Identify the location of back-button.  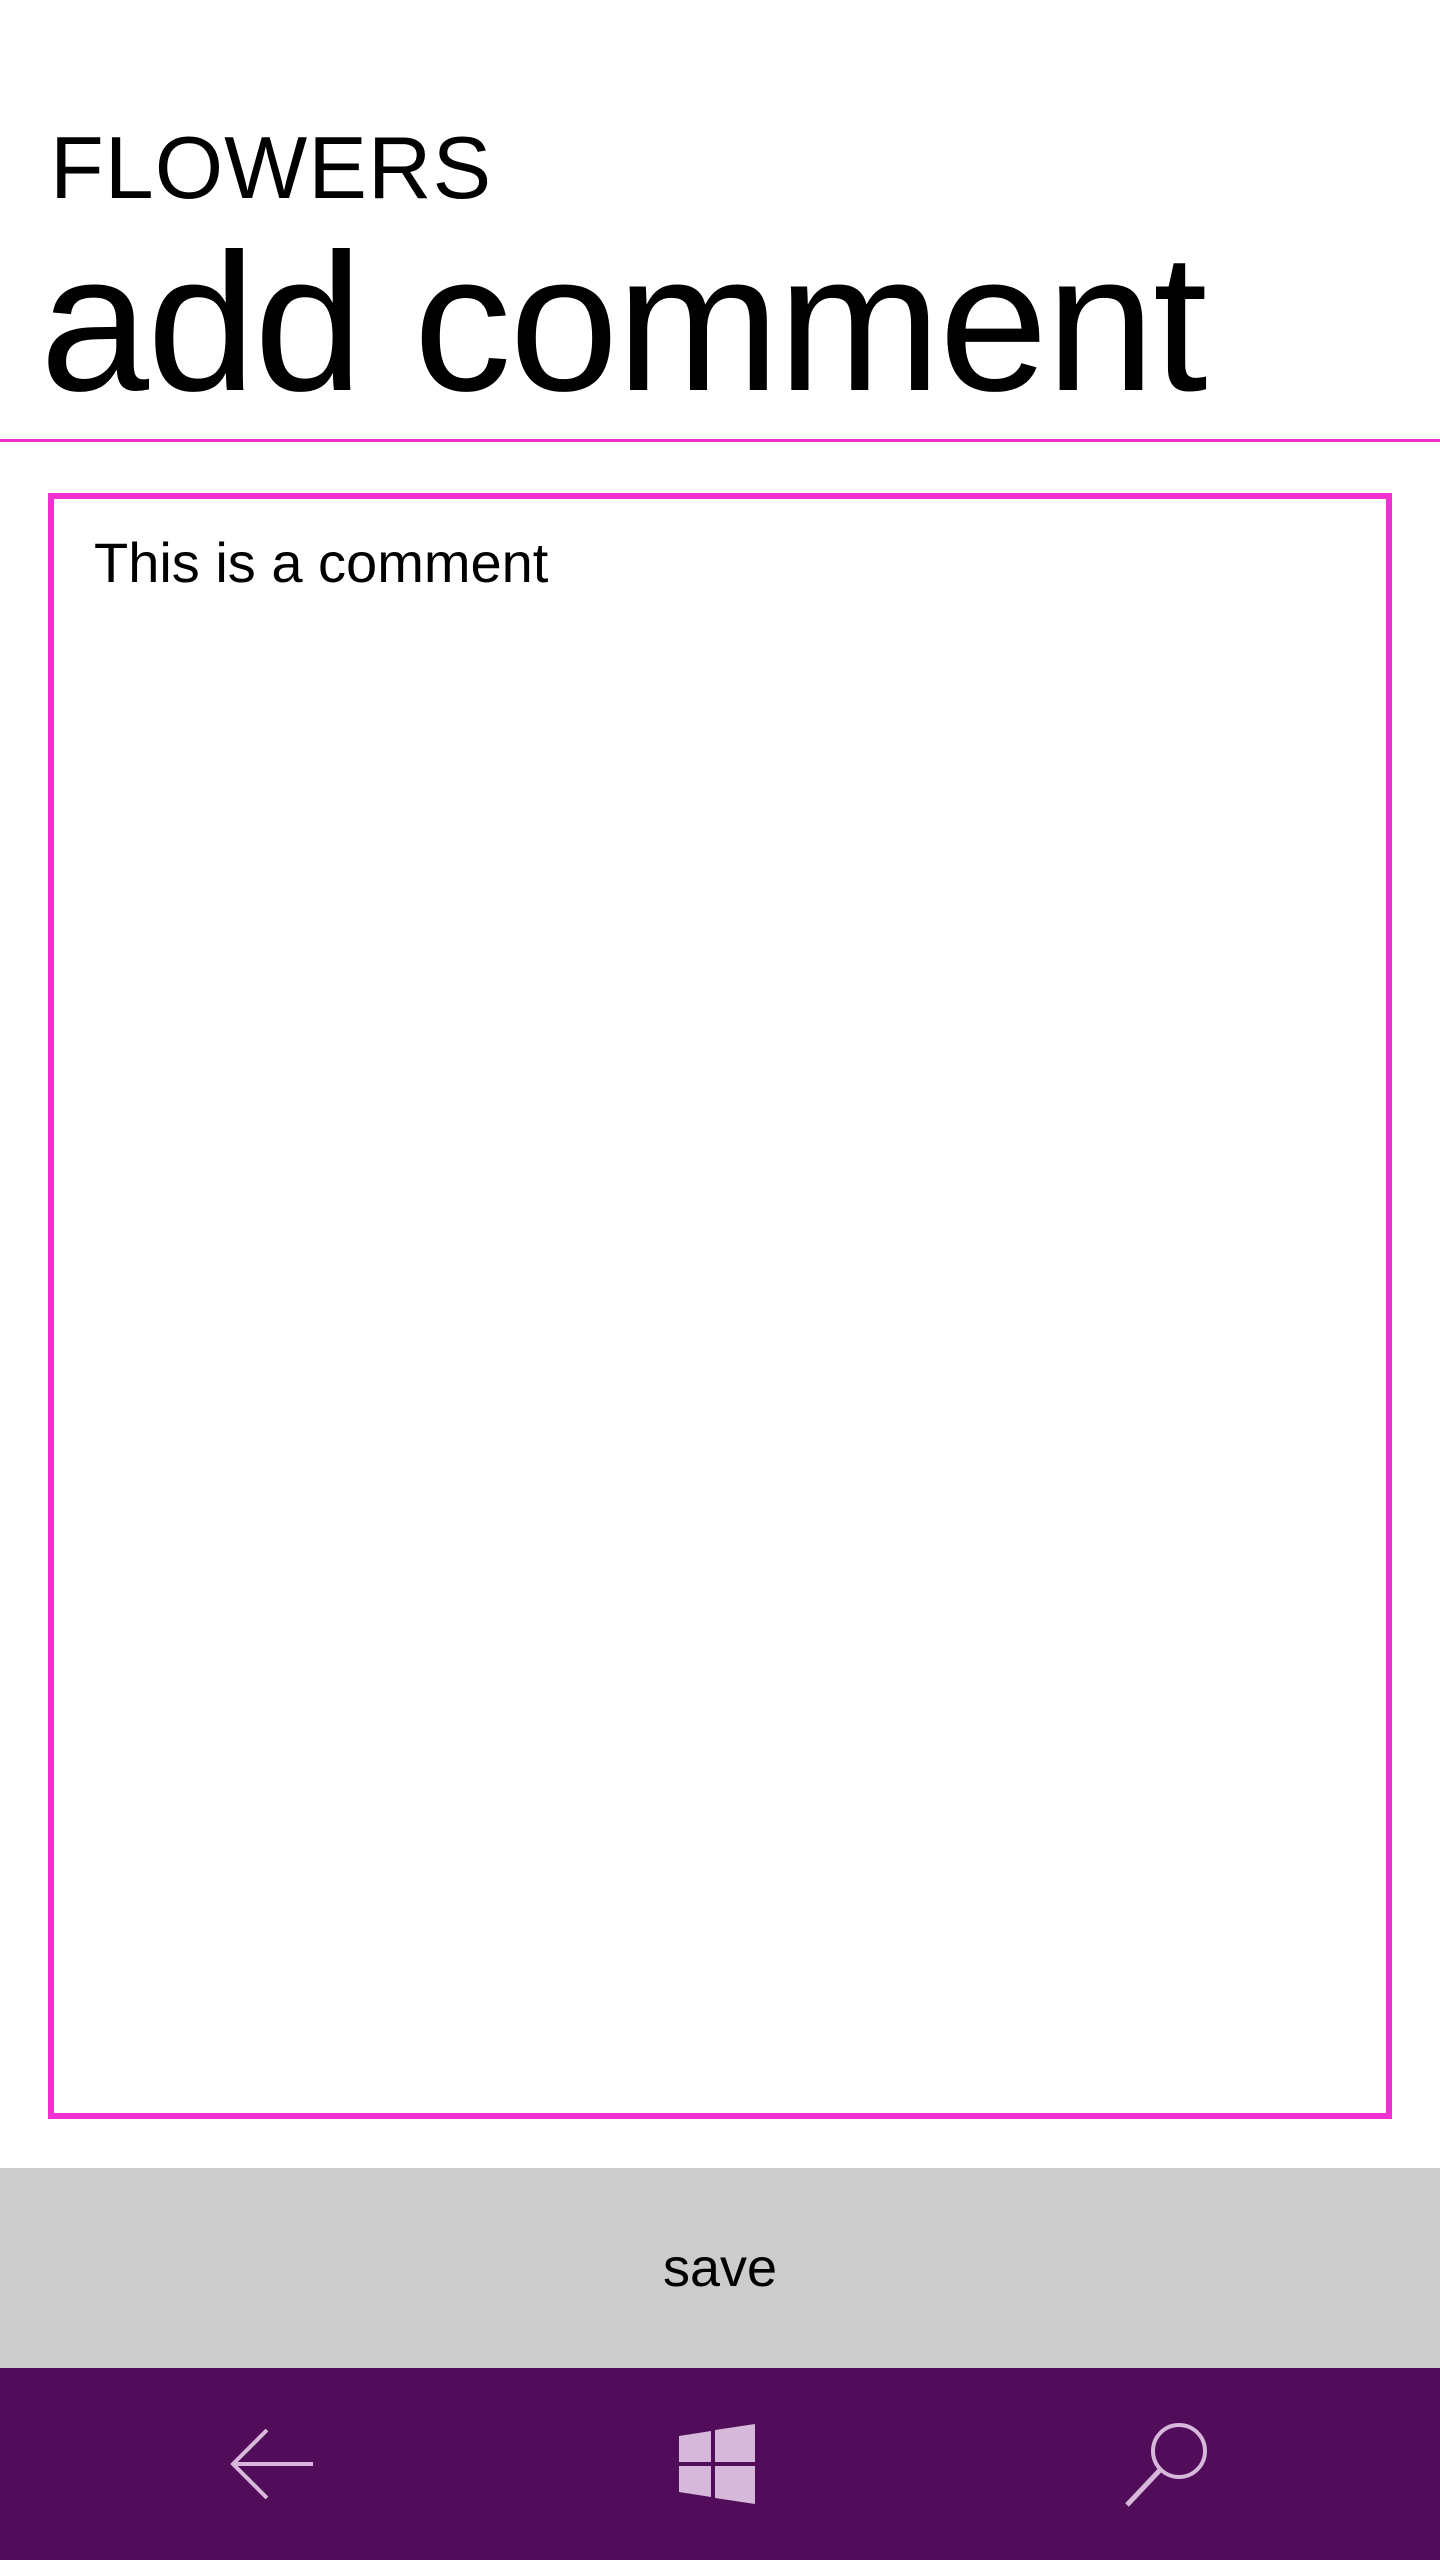
(272, 2464).